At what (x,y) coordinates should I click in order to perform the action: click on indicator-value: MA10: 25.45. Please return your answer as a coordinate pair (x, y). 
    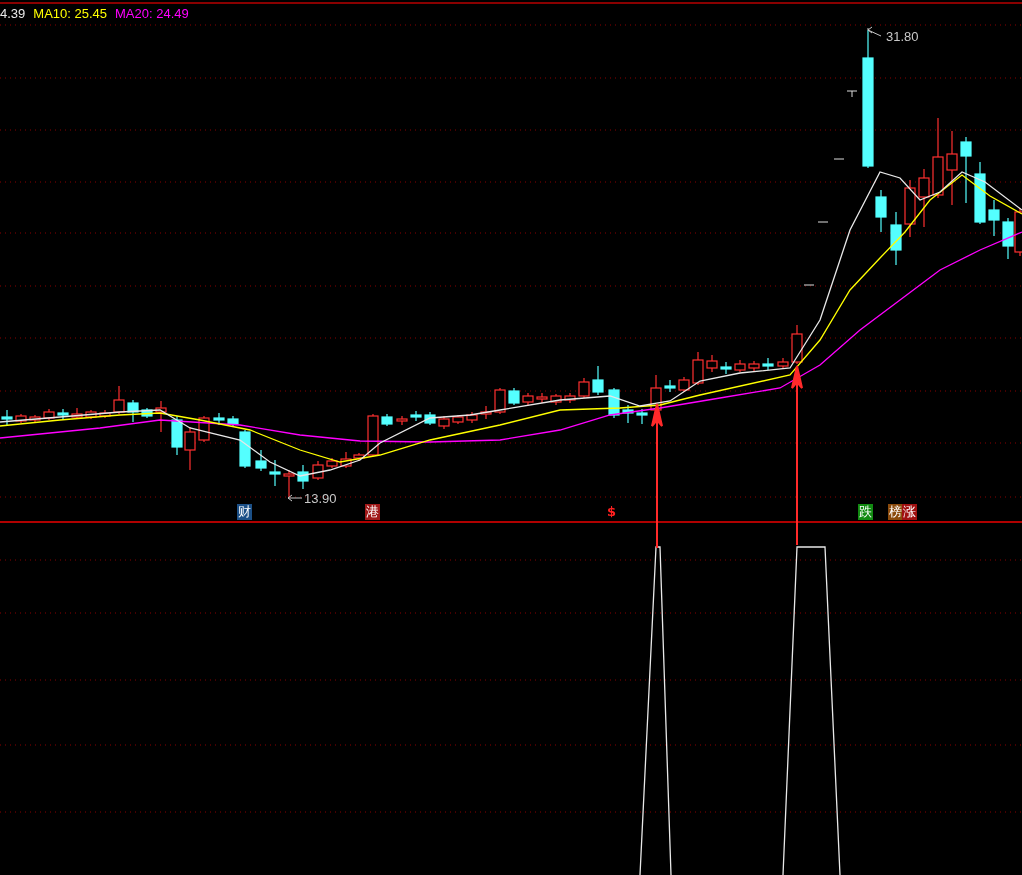
    Looking at the image, I should click on (70, 13).